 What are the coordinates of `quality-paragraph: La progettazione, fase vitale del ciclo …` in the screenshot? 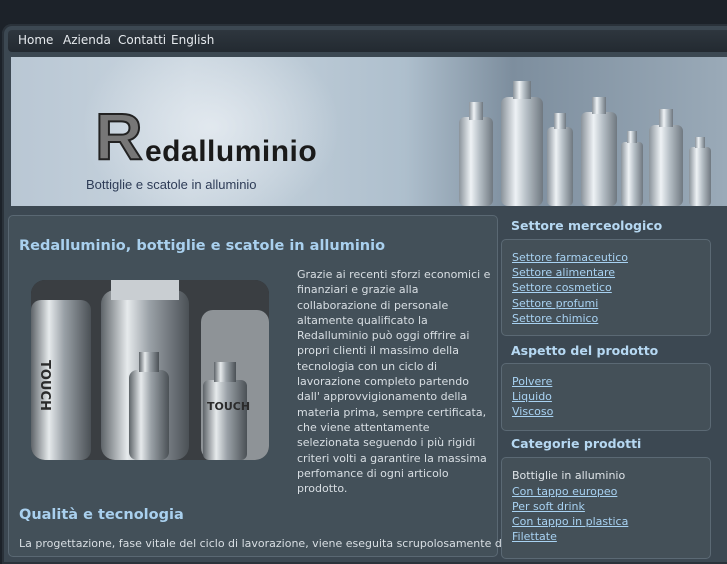 It's located at (264, 543).